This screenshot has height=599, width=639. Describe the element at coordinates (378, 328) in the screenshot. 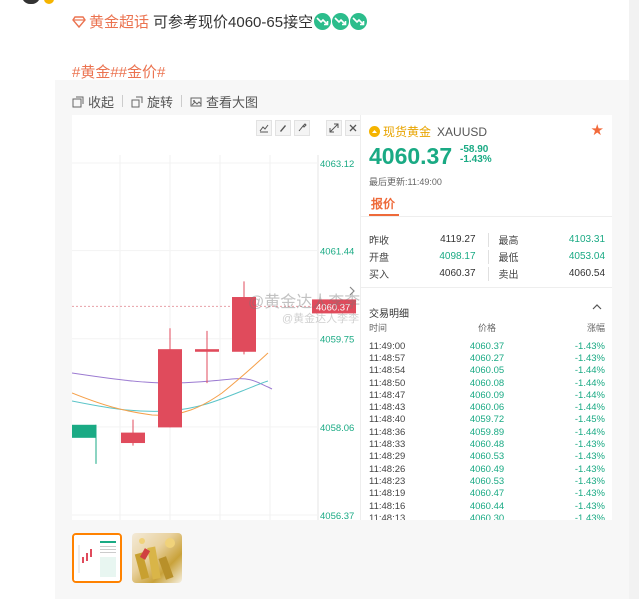

I see `col-time: 时间` at that location.